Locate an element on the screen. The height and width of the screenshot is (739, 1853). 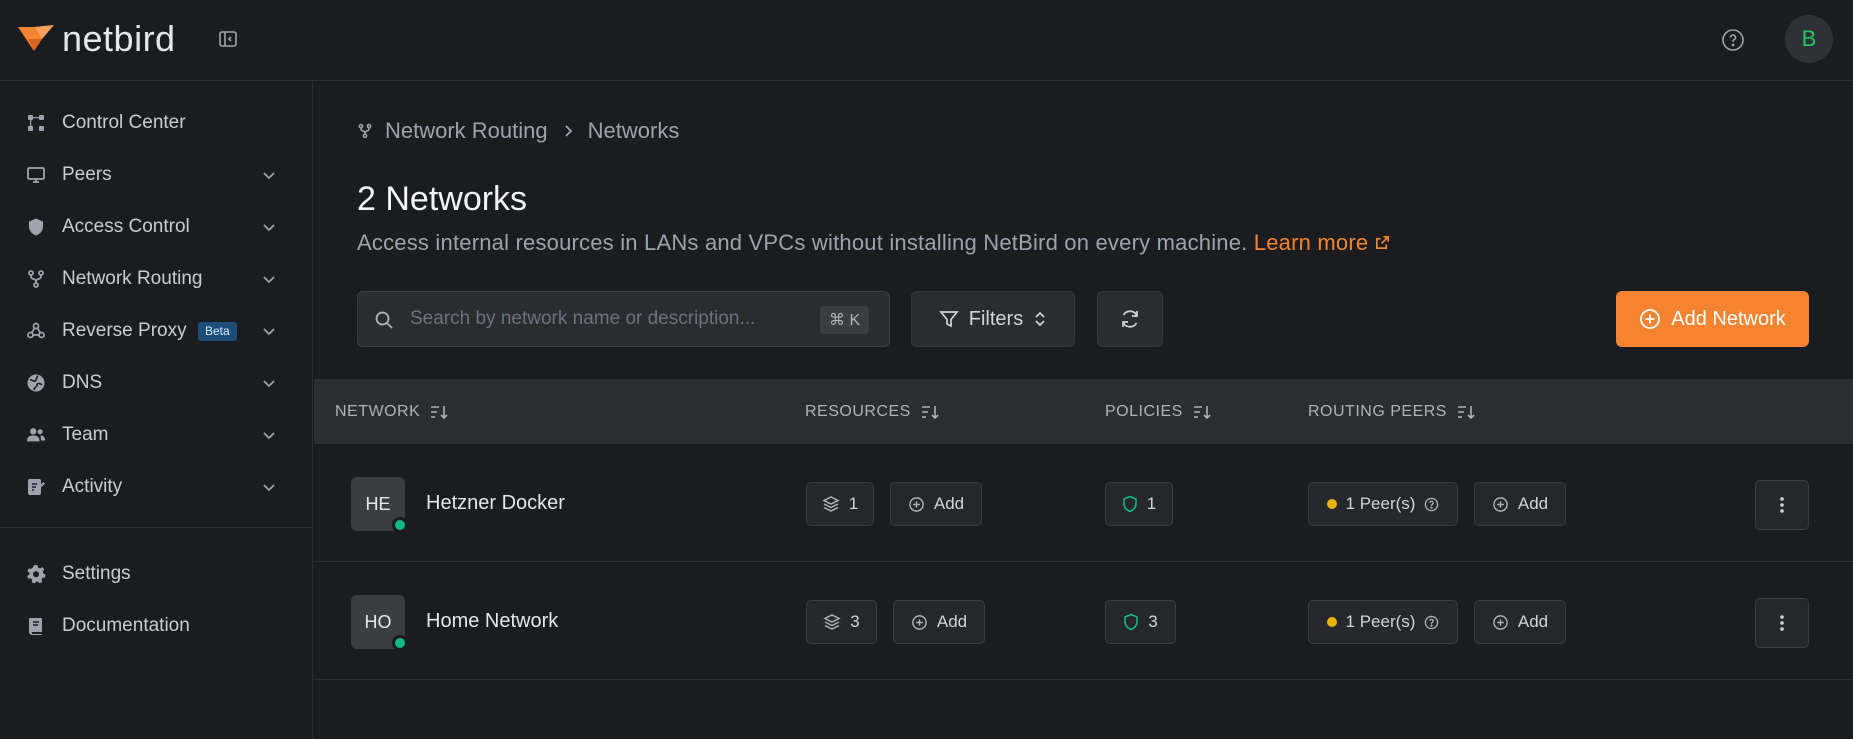
add-network-button: Add Network is located at coordinates (1712, 319).